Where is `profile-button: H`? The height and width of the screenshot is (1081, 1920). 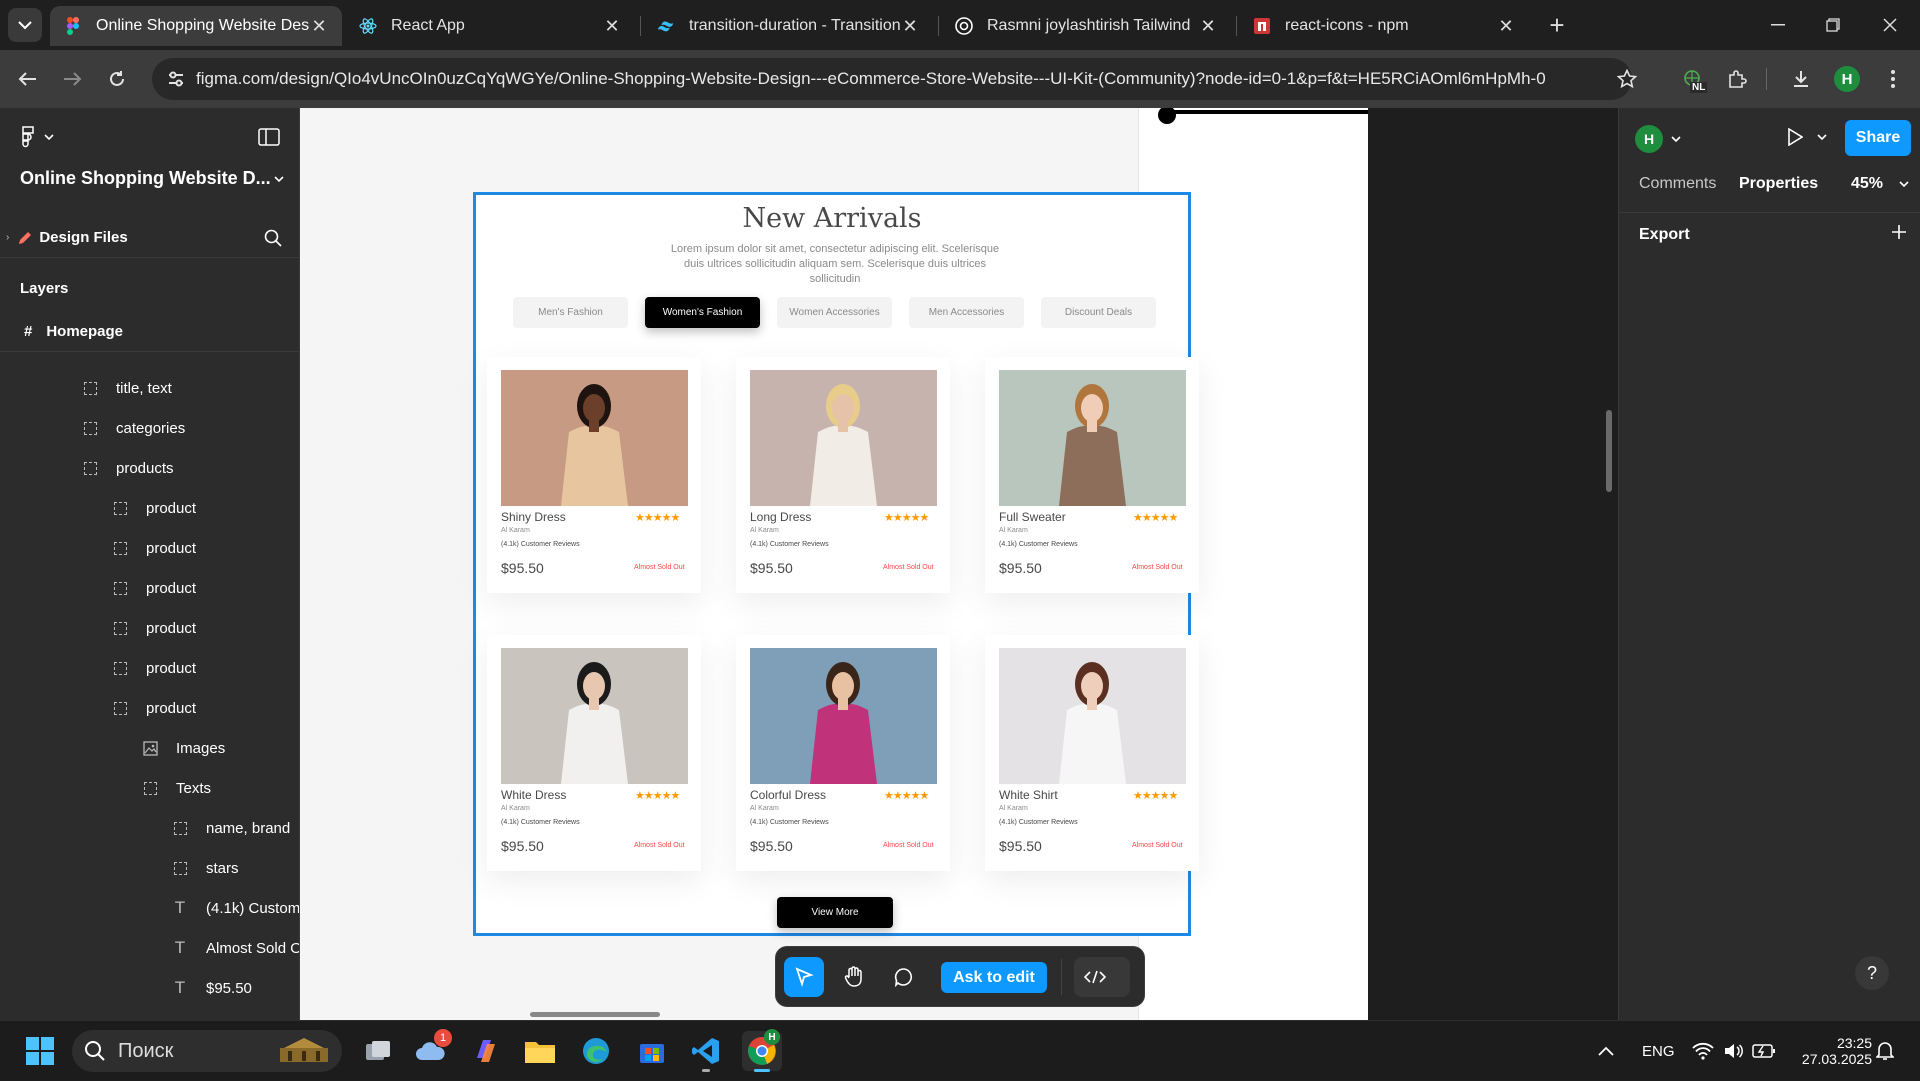 profile-button: H is located at coordinates (1847, 79).